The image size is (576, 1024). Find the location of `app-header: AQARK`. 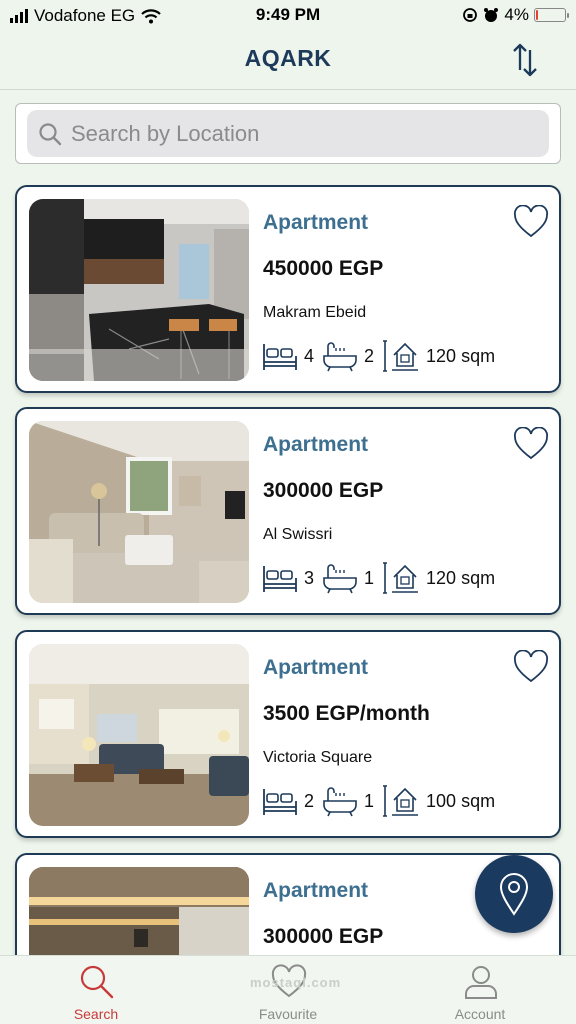

app-header: AQARK is located at coordinates (288, 61).